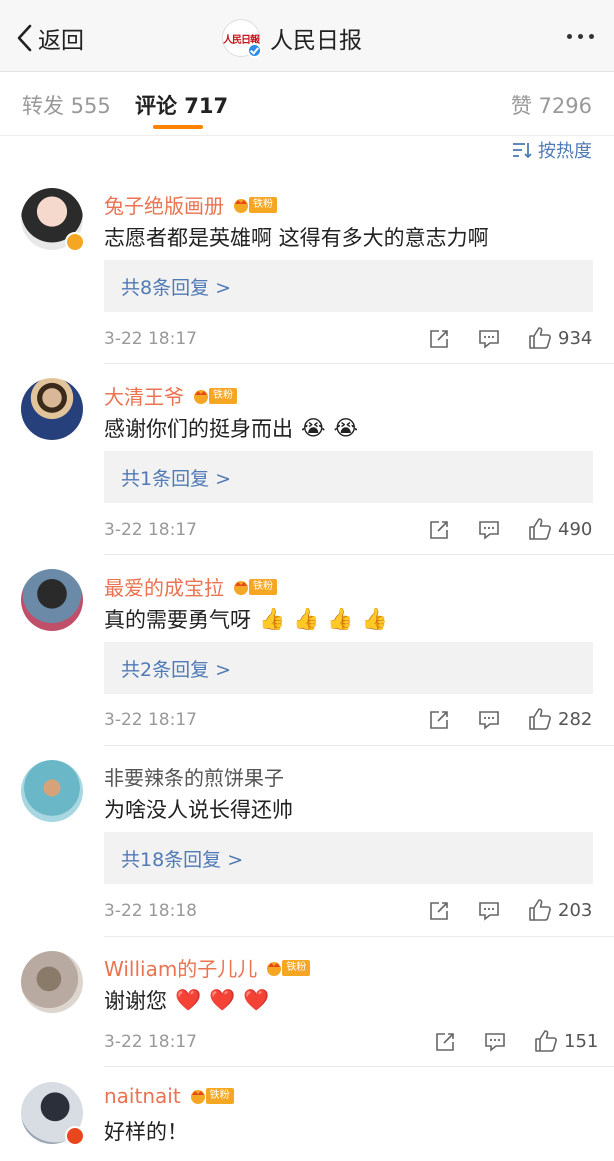 Image resolution: width=614 pixels, height=1161 pixels. I want to click on back-label: 返回, so click(61, 41).